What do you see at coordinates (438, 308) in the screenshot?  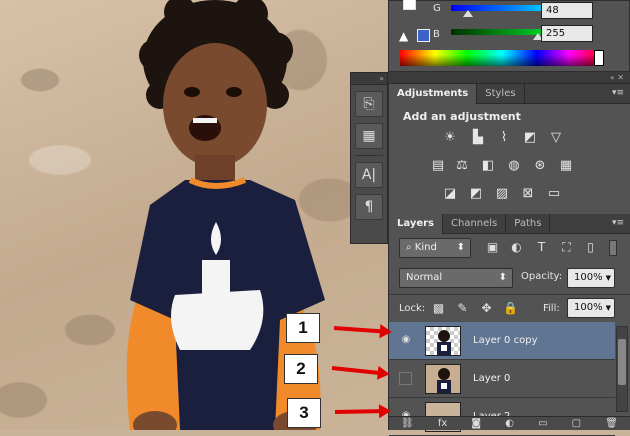 I see `lock-transparent-icon: ▩` at bounding box center [438, 308].